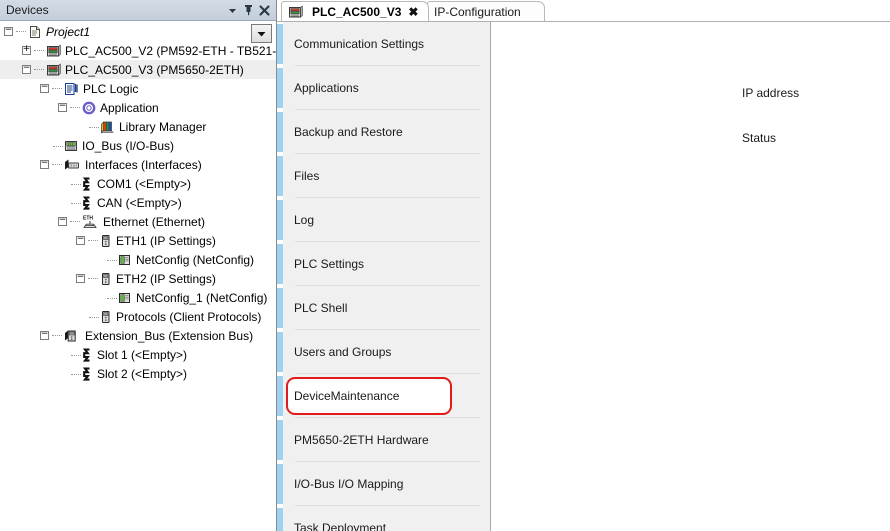 The height and width of the screenshot is (531, 890). Describe the element at coordinates (138, 240) in the screenshot. I see `tree-item: − ETH1 (IP Settings)` at that location.